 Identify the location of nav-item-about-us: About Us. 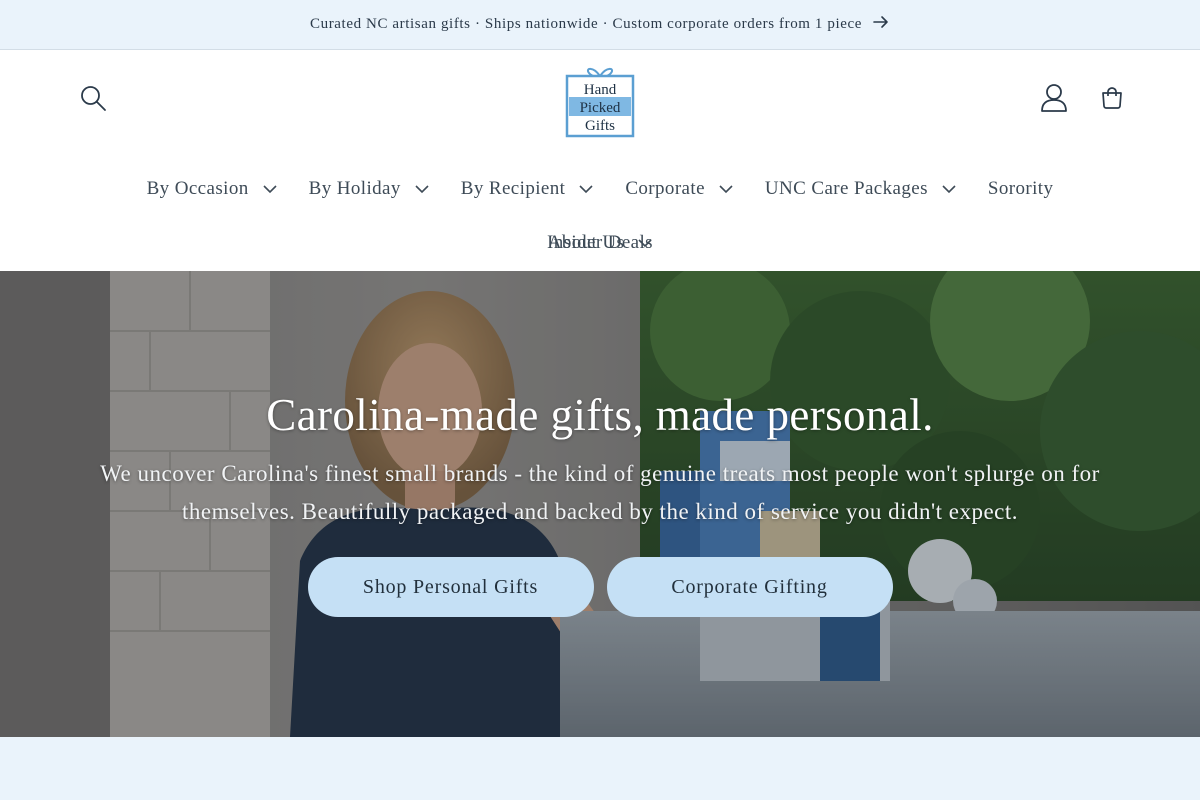
(600, 243).